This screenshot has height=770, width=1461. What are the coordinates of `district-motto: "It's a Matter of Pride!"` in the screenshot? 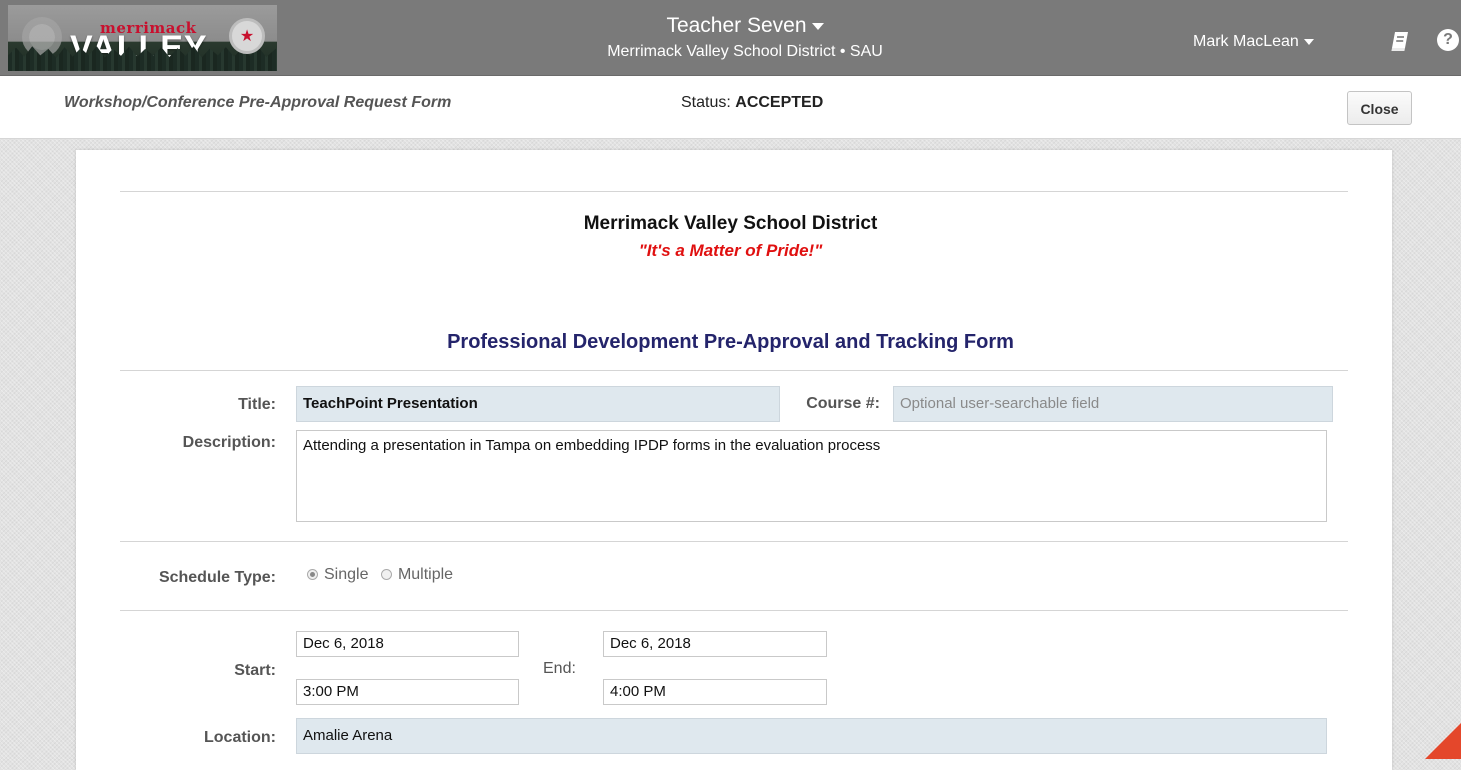 It's located at (730, 250).